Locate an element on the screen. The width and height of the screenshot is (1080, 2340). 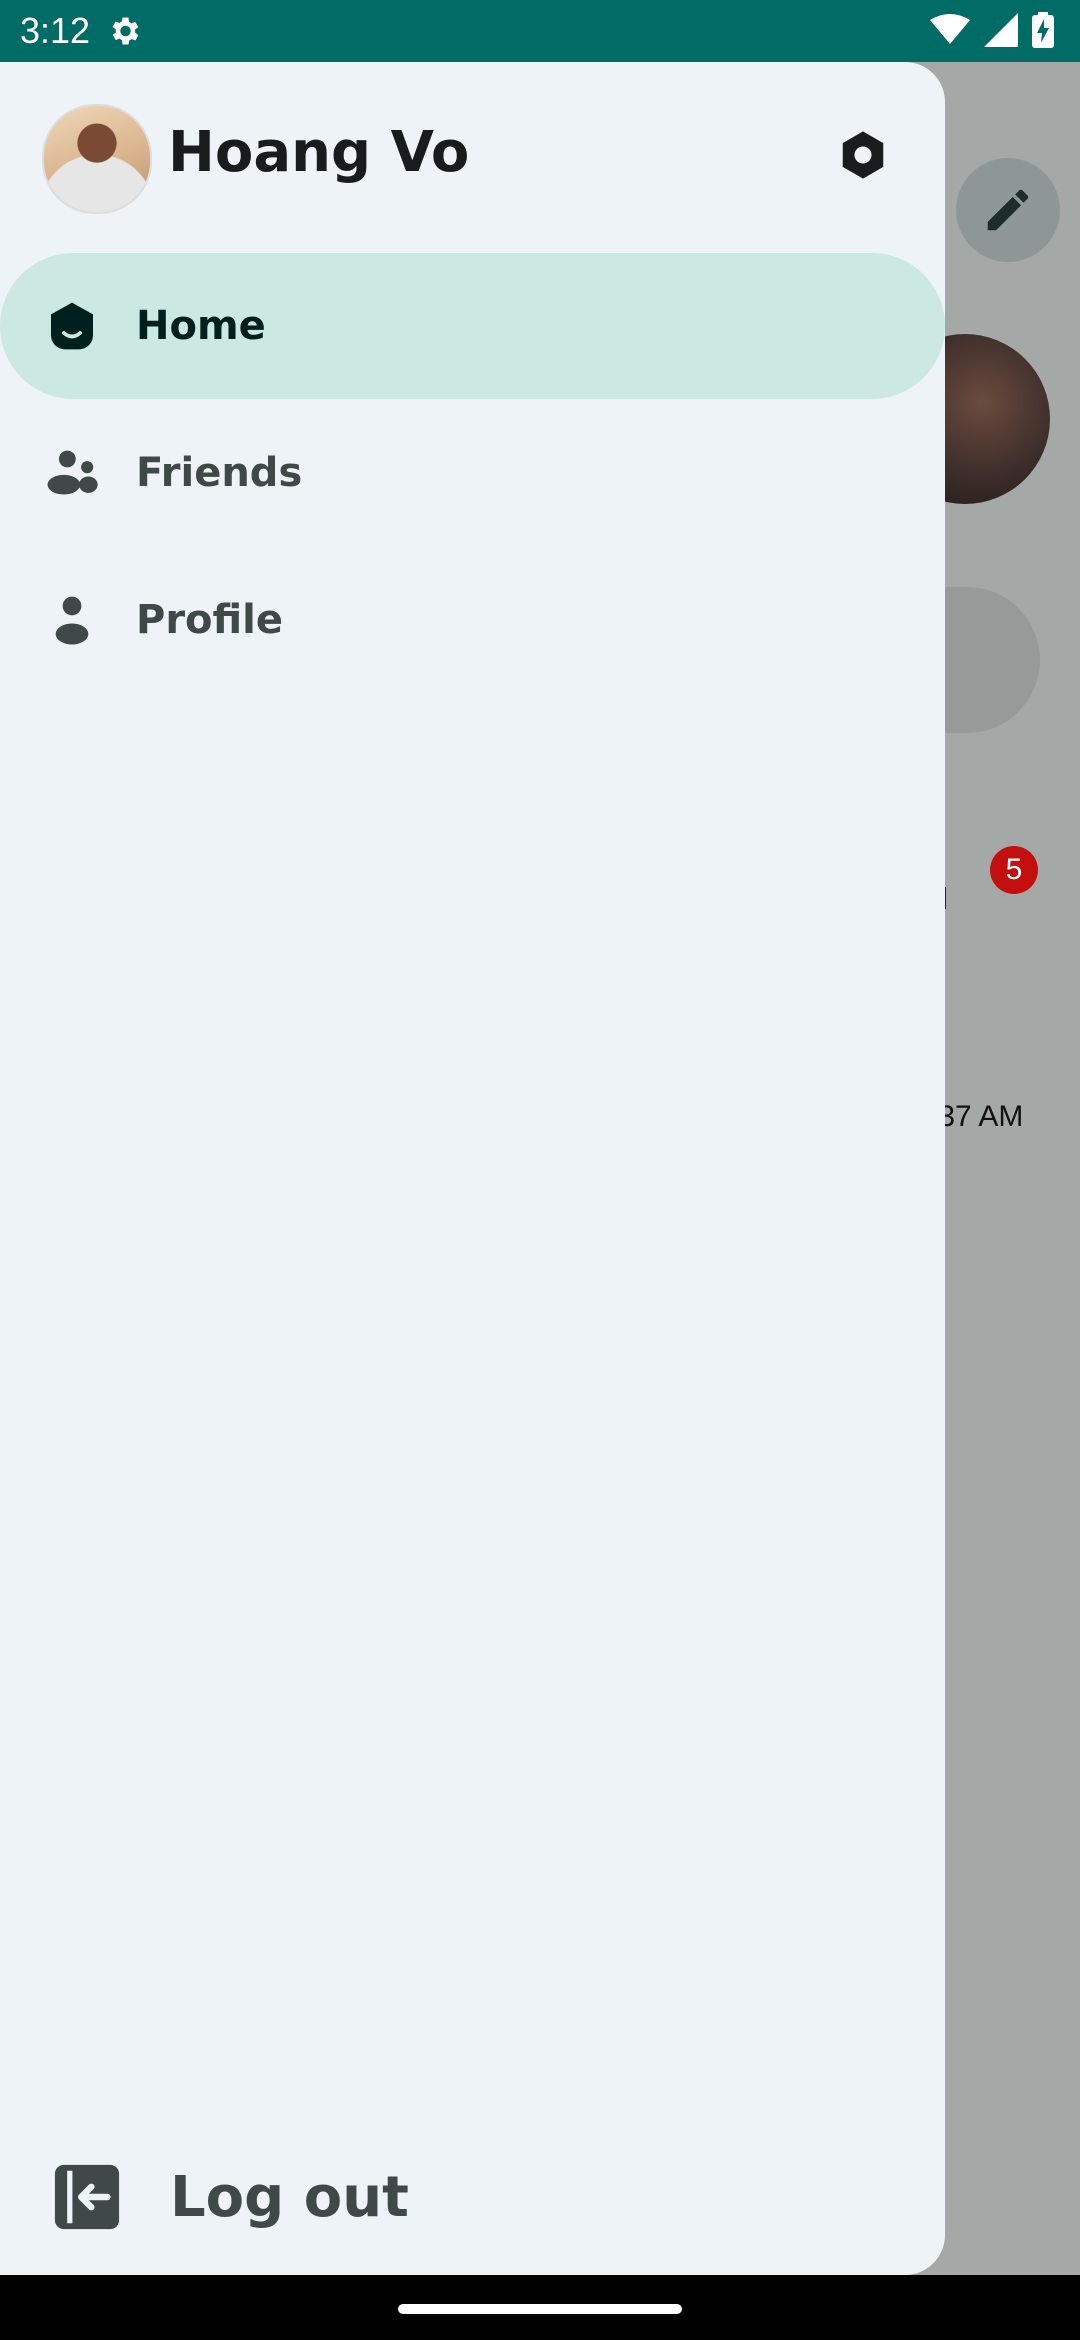
drawer-item-friends: Friends is located at coordinates (472, 473).